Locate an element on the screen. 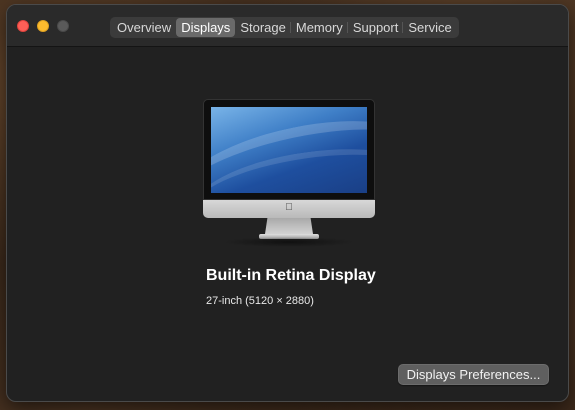 The image size is (575, 410). tab-support: Support is located at coordinates (375, 27).